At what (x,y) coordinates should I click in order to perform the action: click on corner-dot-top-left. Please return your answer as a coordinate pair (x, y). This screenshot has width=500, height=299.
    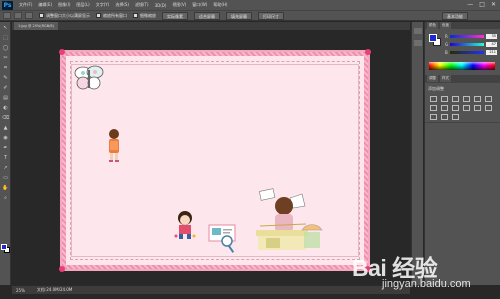
    Looking at the image, I should click on (62, 52).